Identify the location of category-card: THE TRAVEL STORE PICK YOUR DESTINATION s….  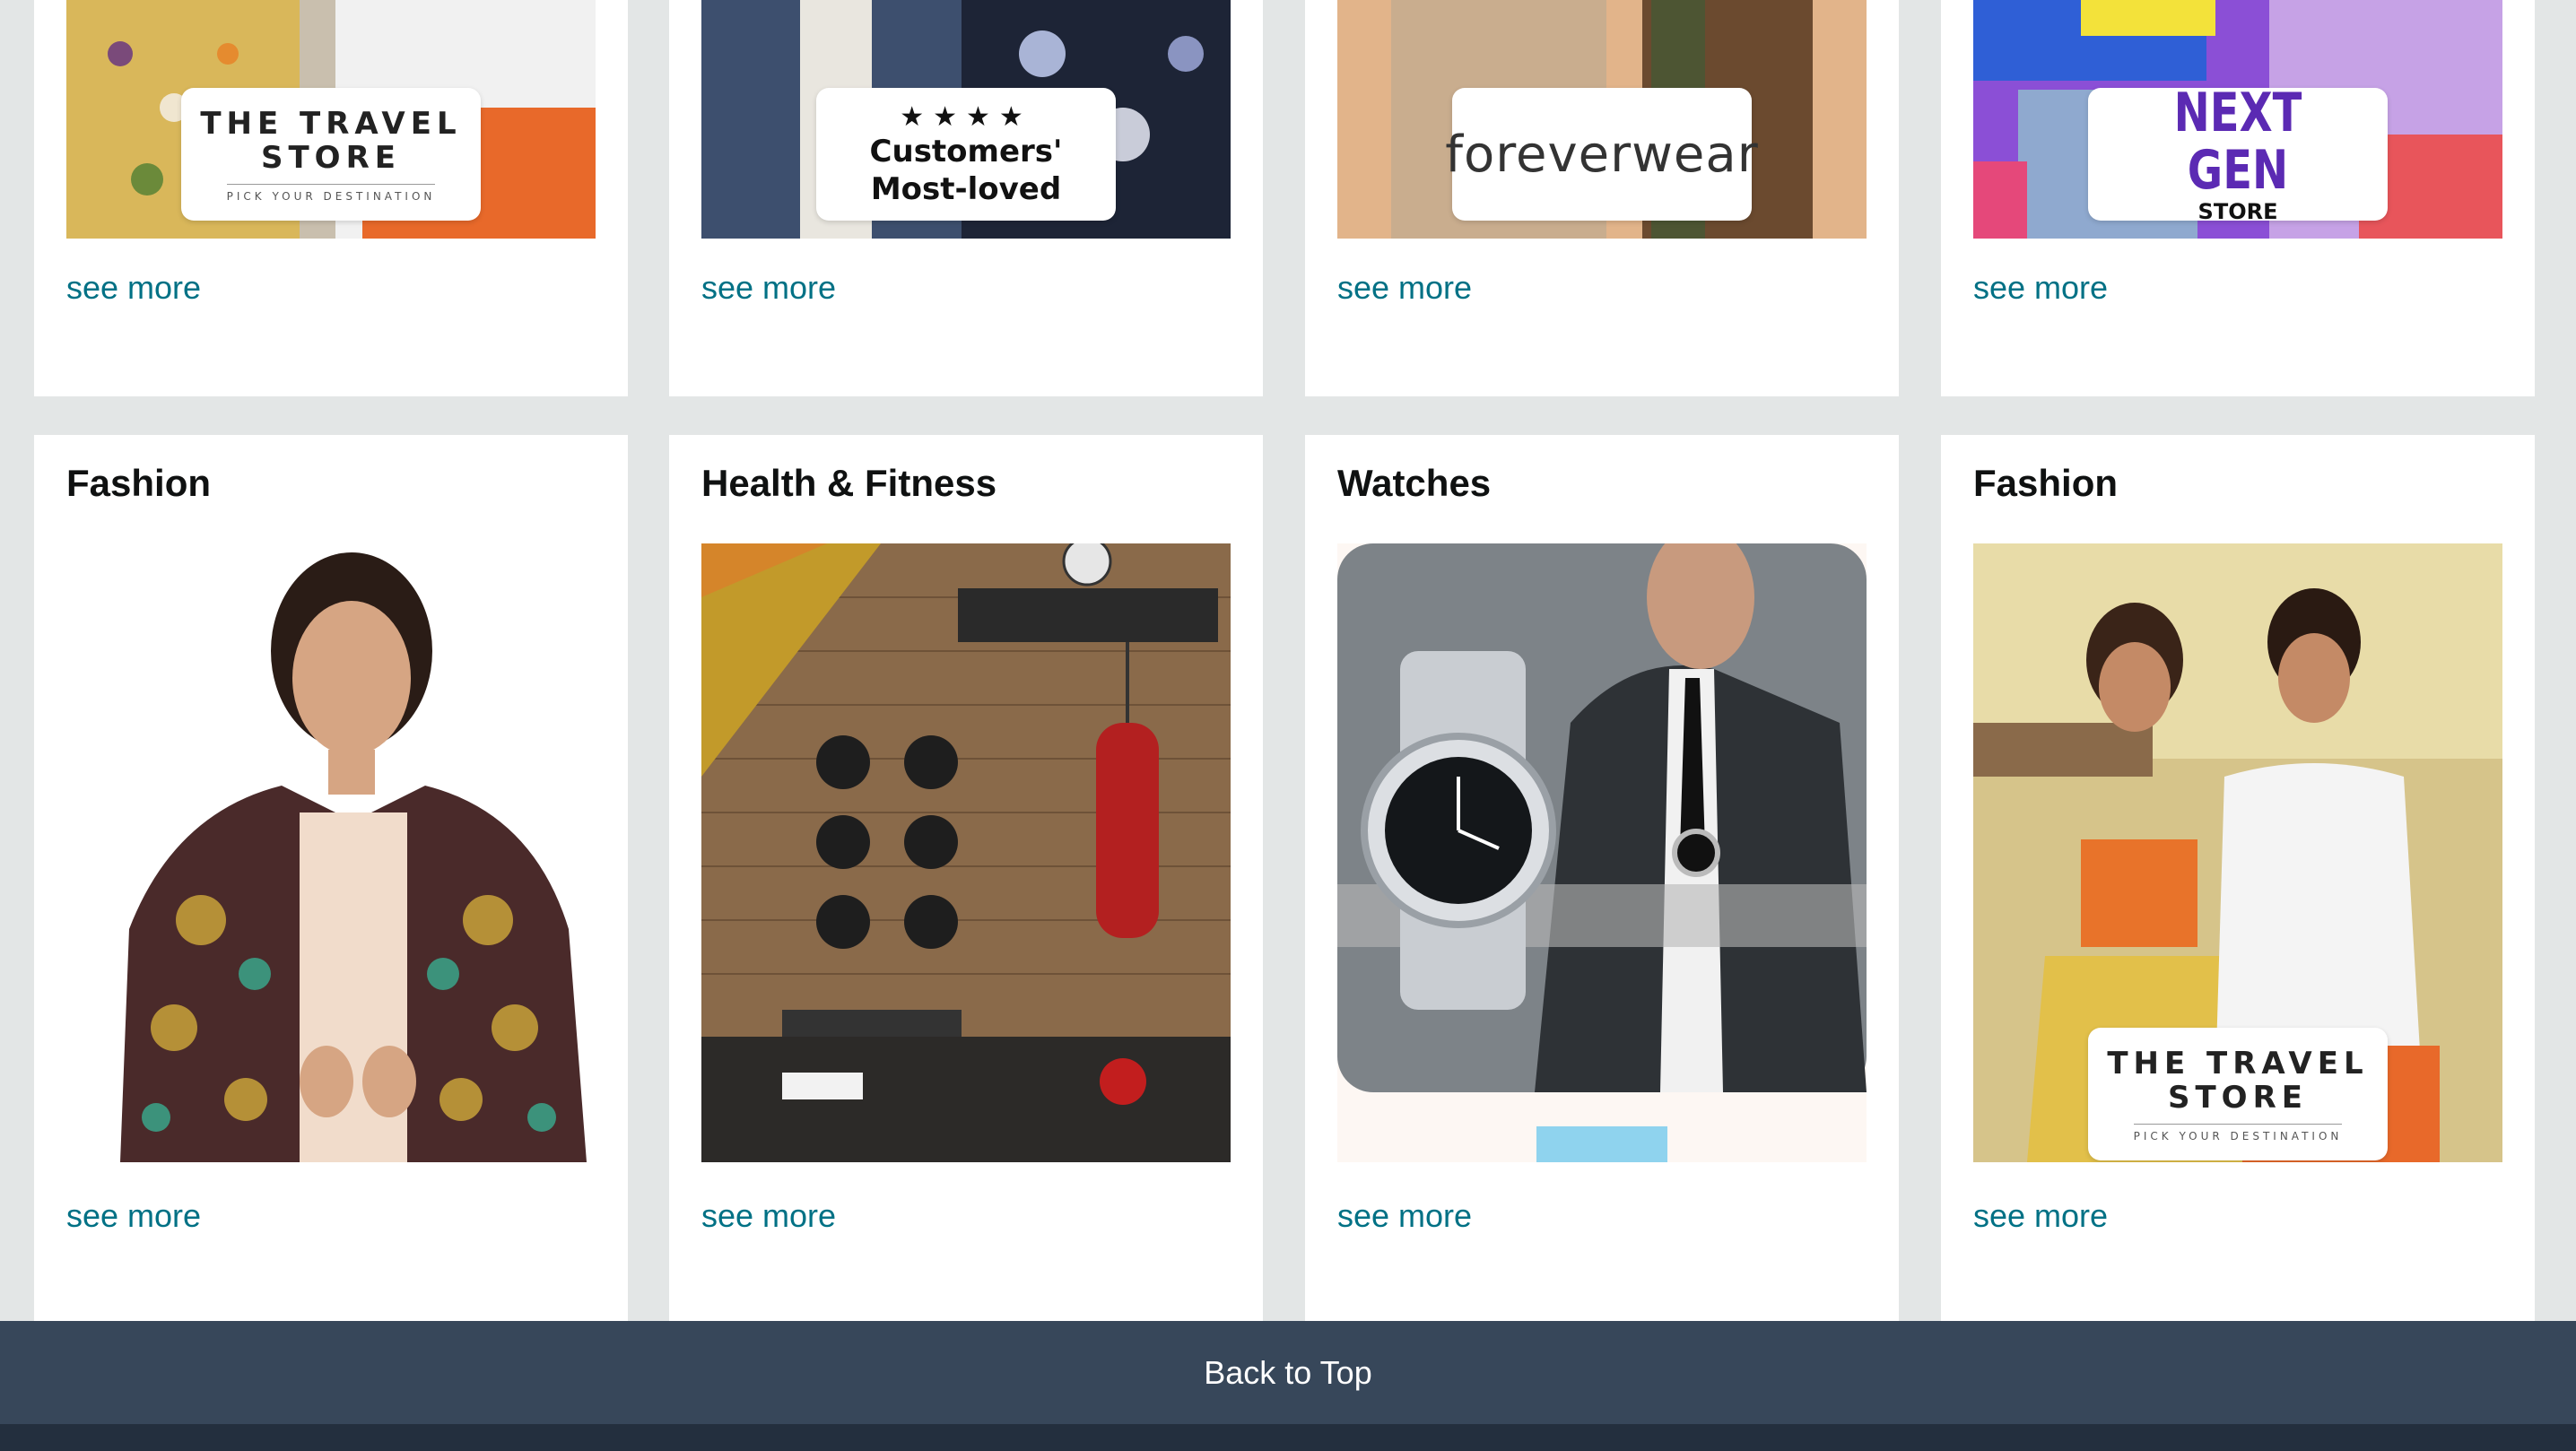
(331, 198).